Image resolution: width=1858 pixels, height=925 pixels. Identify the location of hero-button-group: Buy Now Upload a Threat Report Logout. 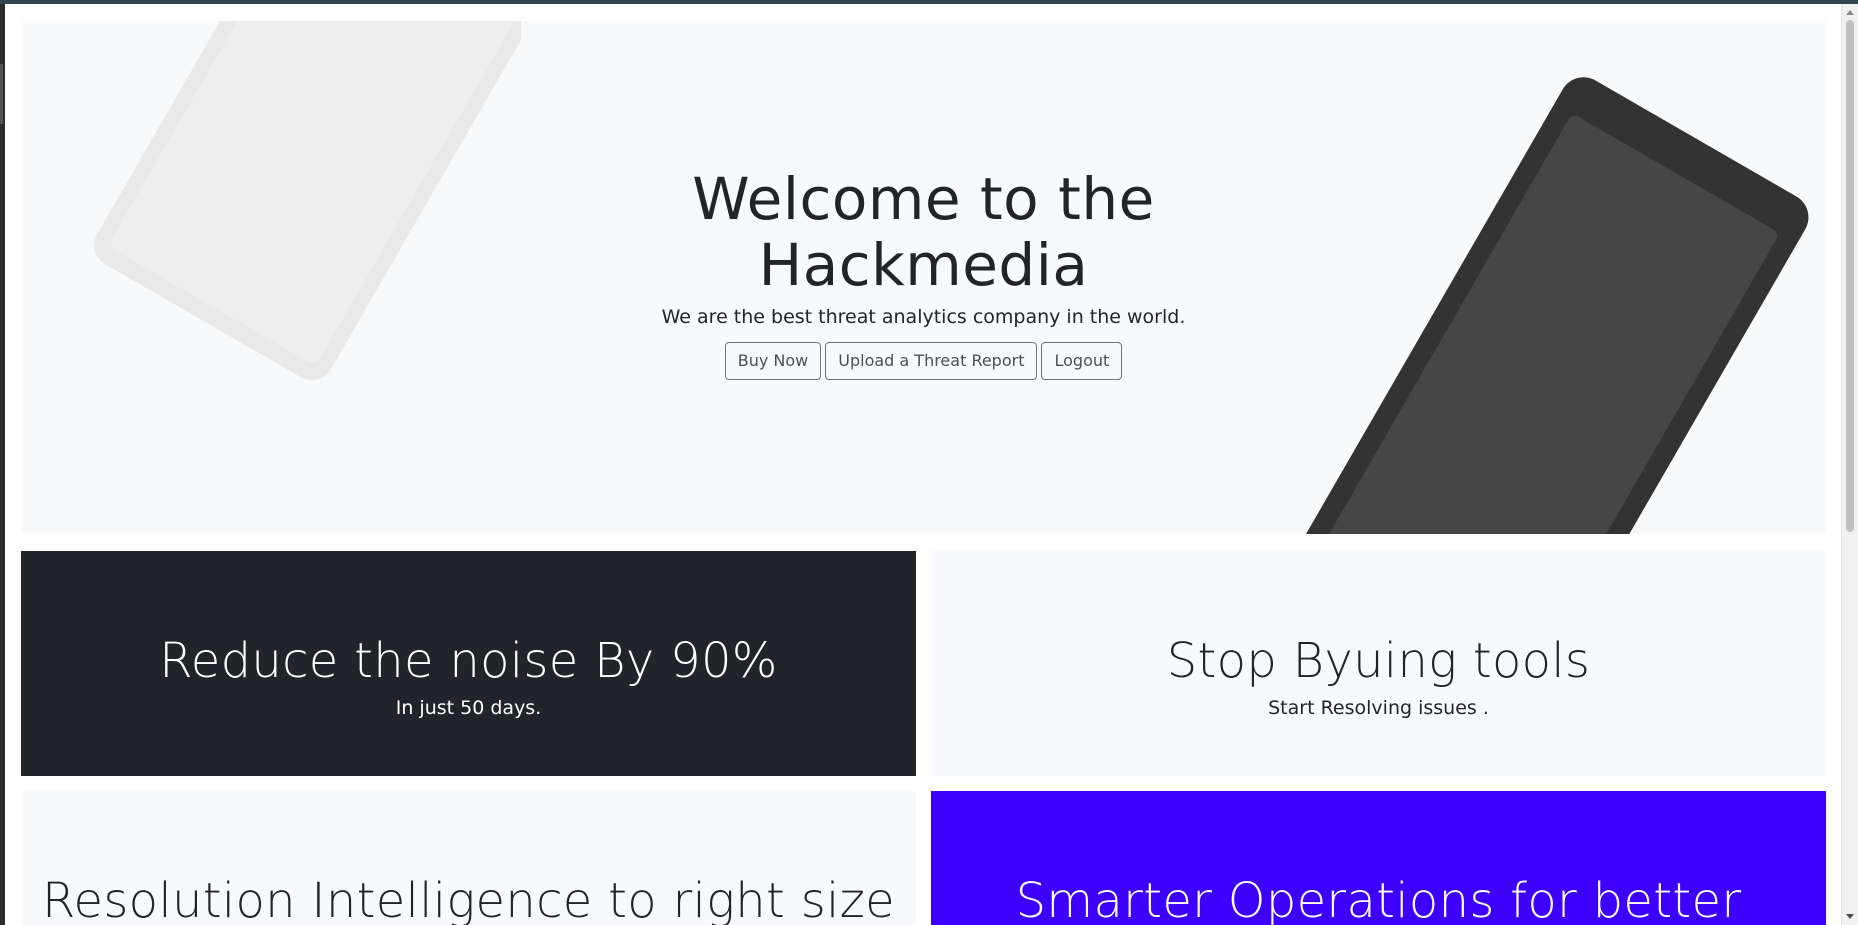
(923, 361).